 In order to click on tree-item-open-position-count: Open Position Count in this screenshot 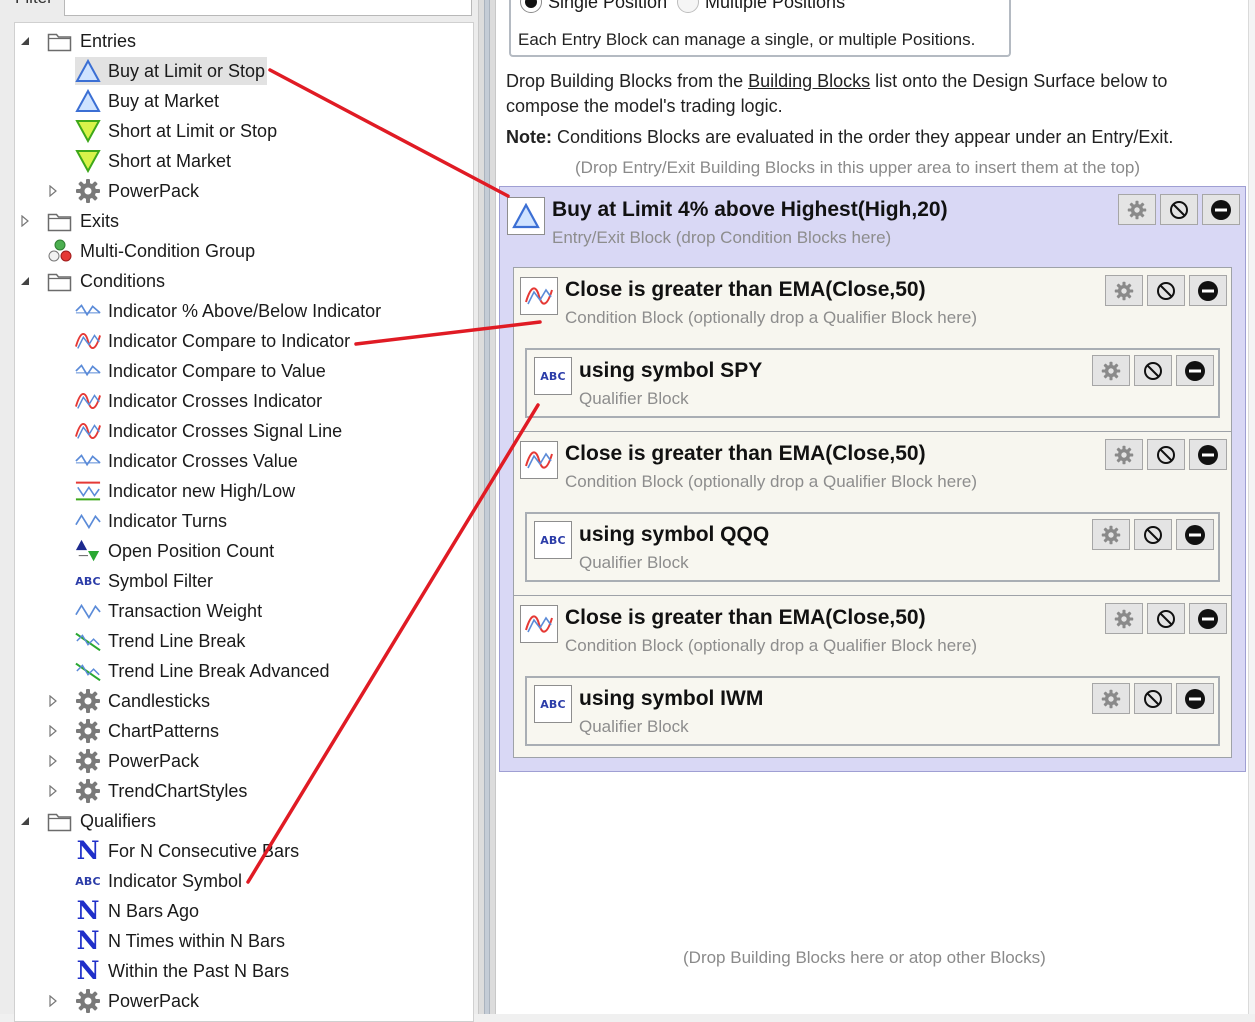, I will do `click(174, 551)`.